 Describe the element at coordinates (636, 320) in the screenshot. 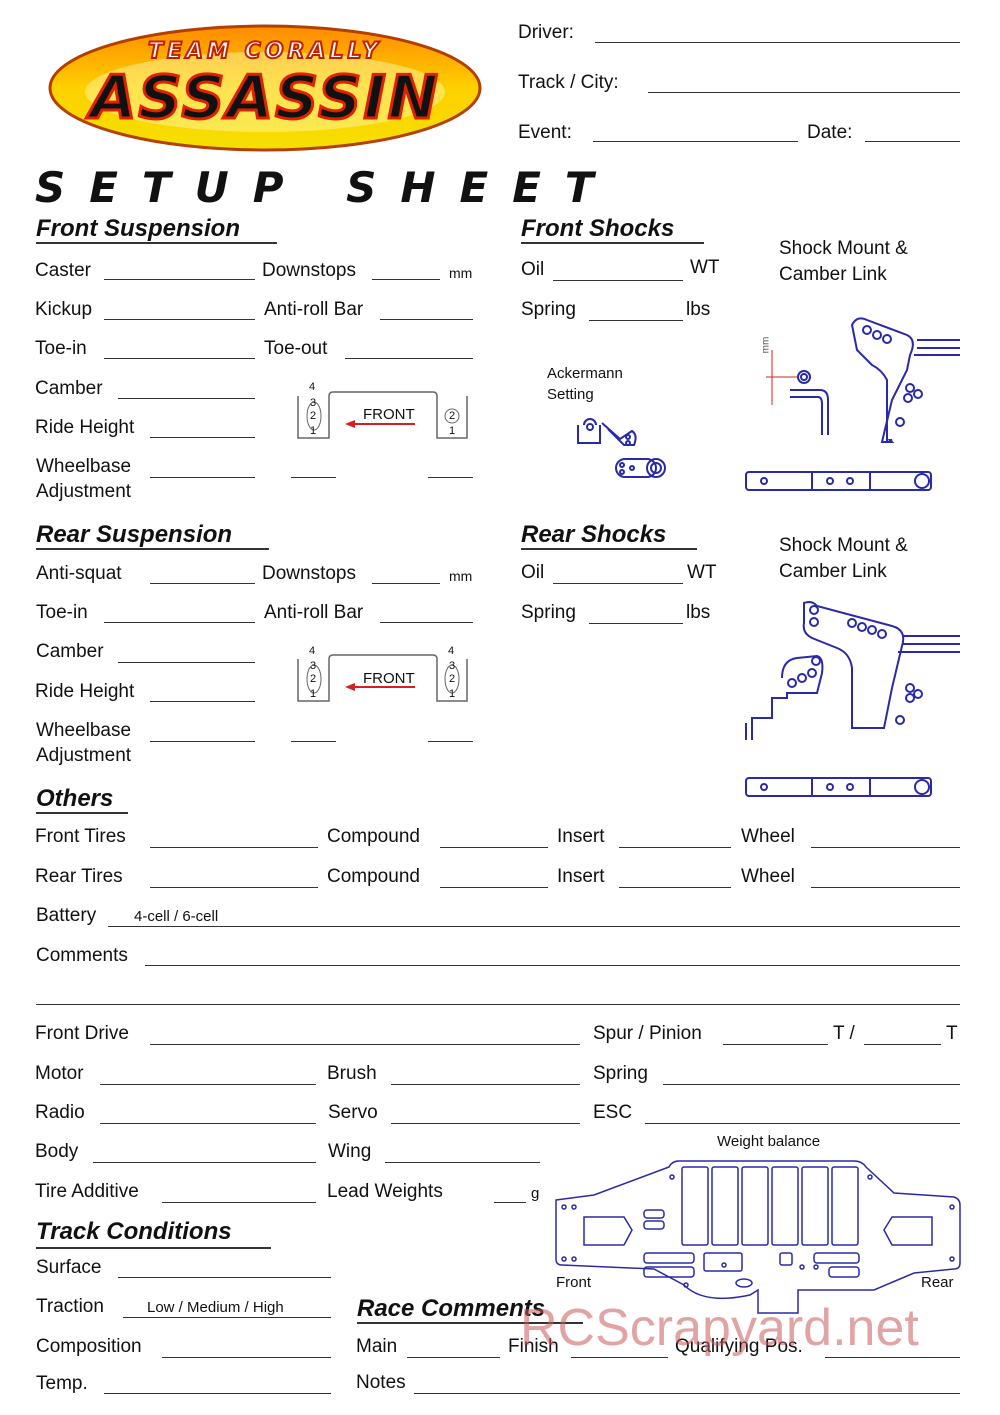

I see `front-spring-field` at that location.